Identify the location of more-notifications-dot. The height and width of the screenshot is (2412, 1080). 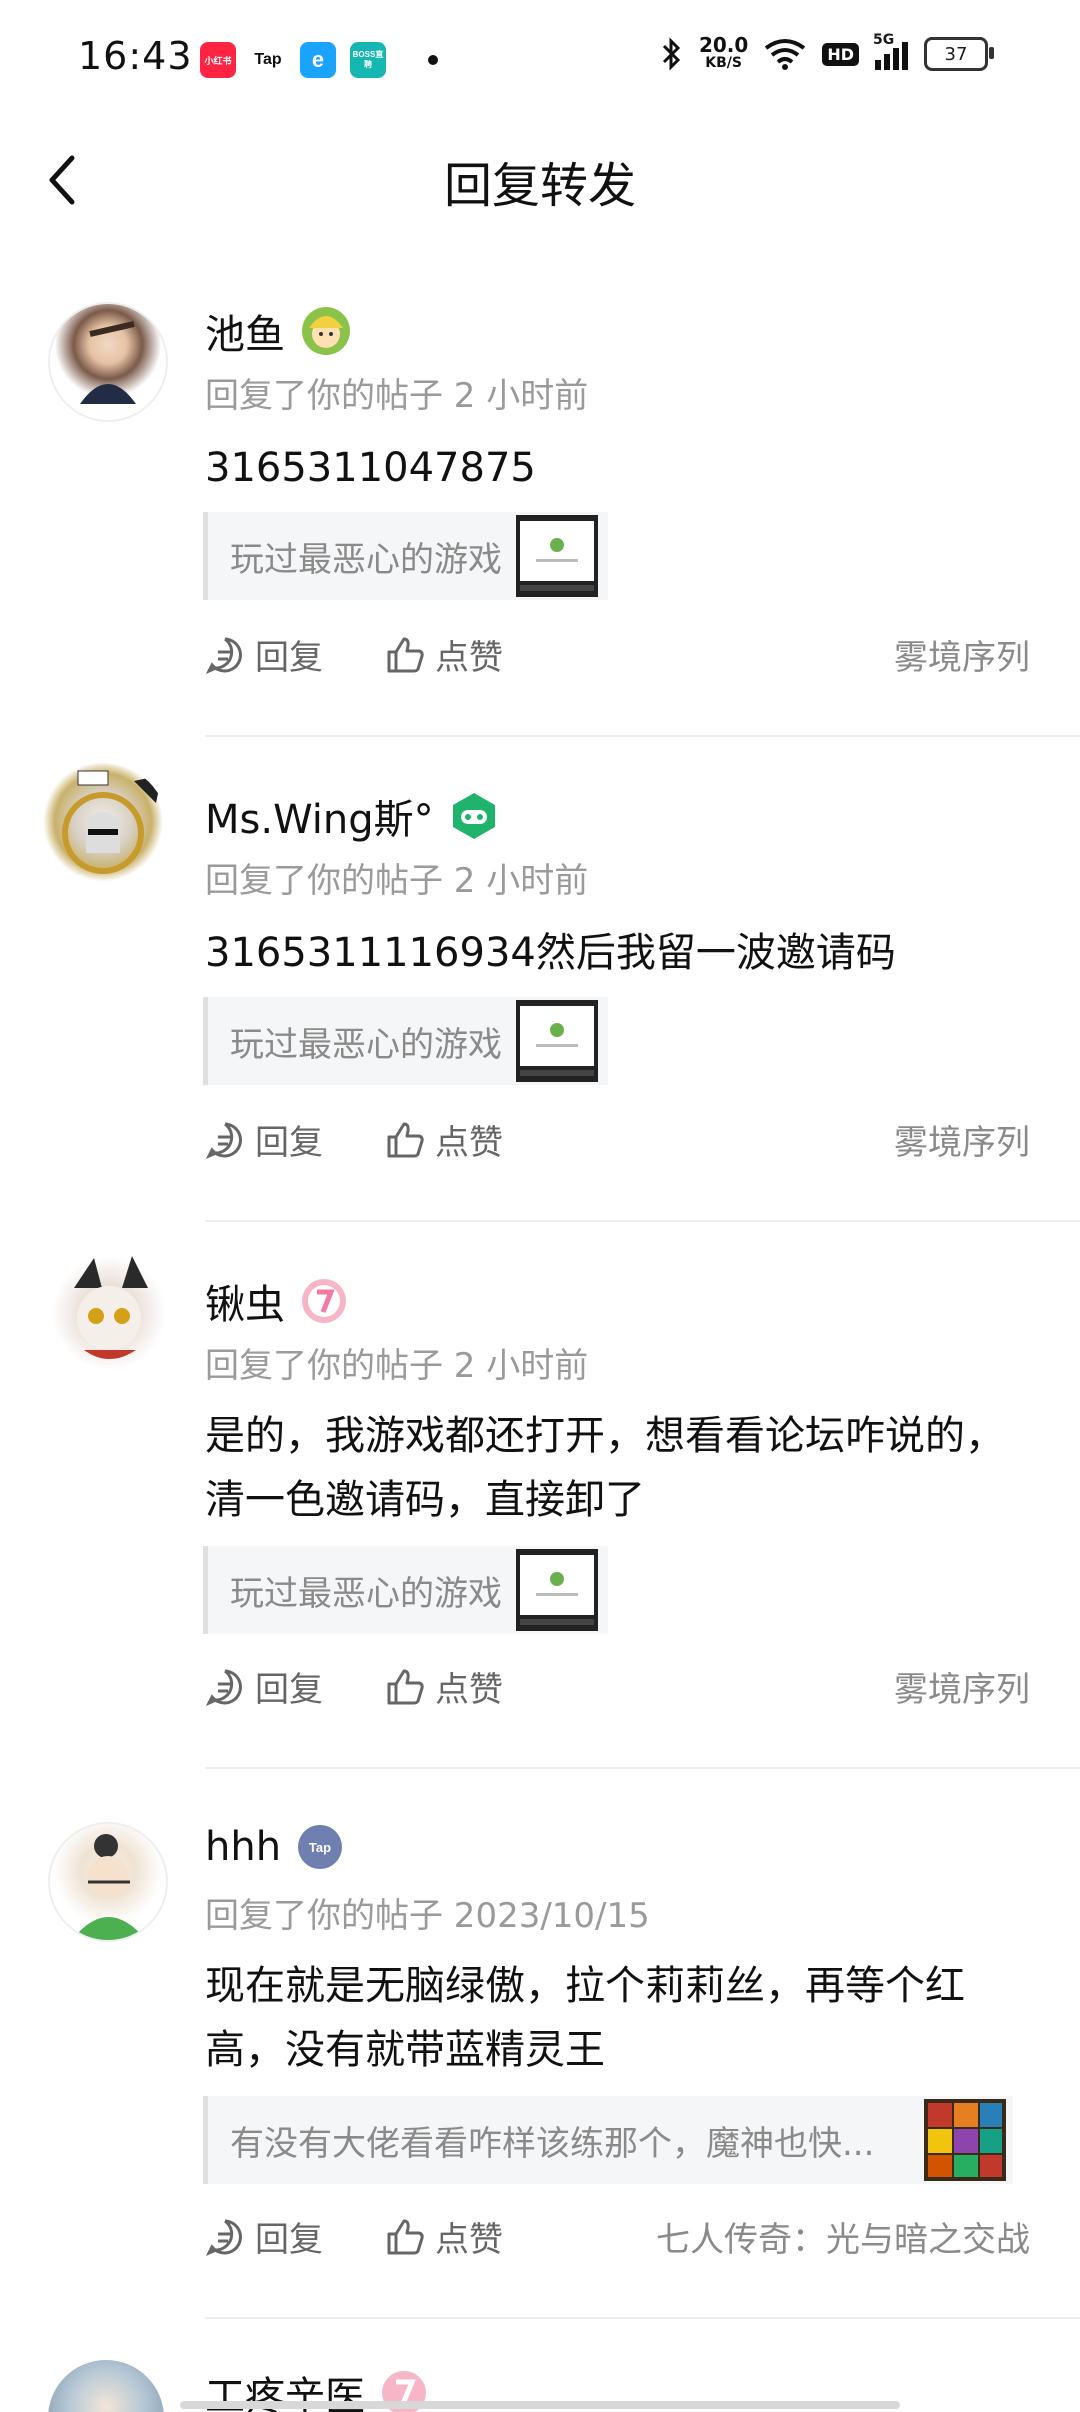
(433, 60).